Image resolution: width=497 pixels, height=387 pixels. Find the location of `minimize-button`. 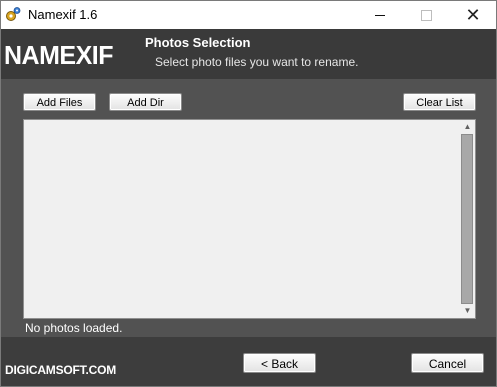

minimize-button is located at coordinates (380, 15).